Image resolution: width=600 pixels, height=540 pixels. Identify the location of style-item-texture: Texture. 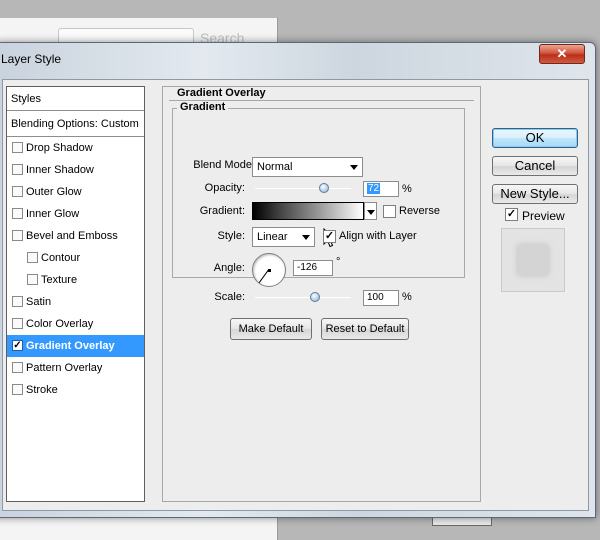
(75, 280).